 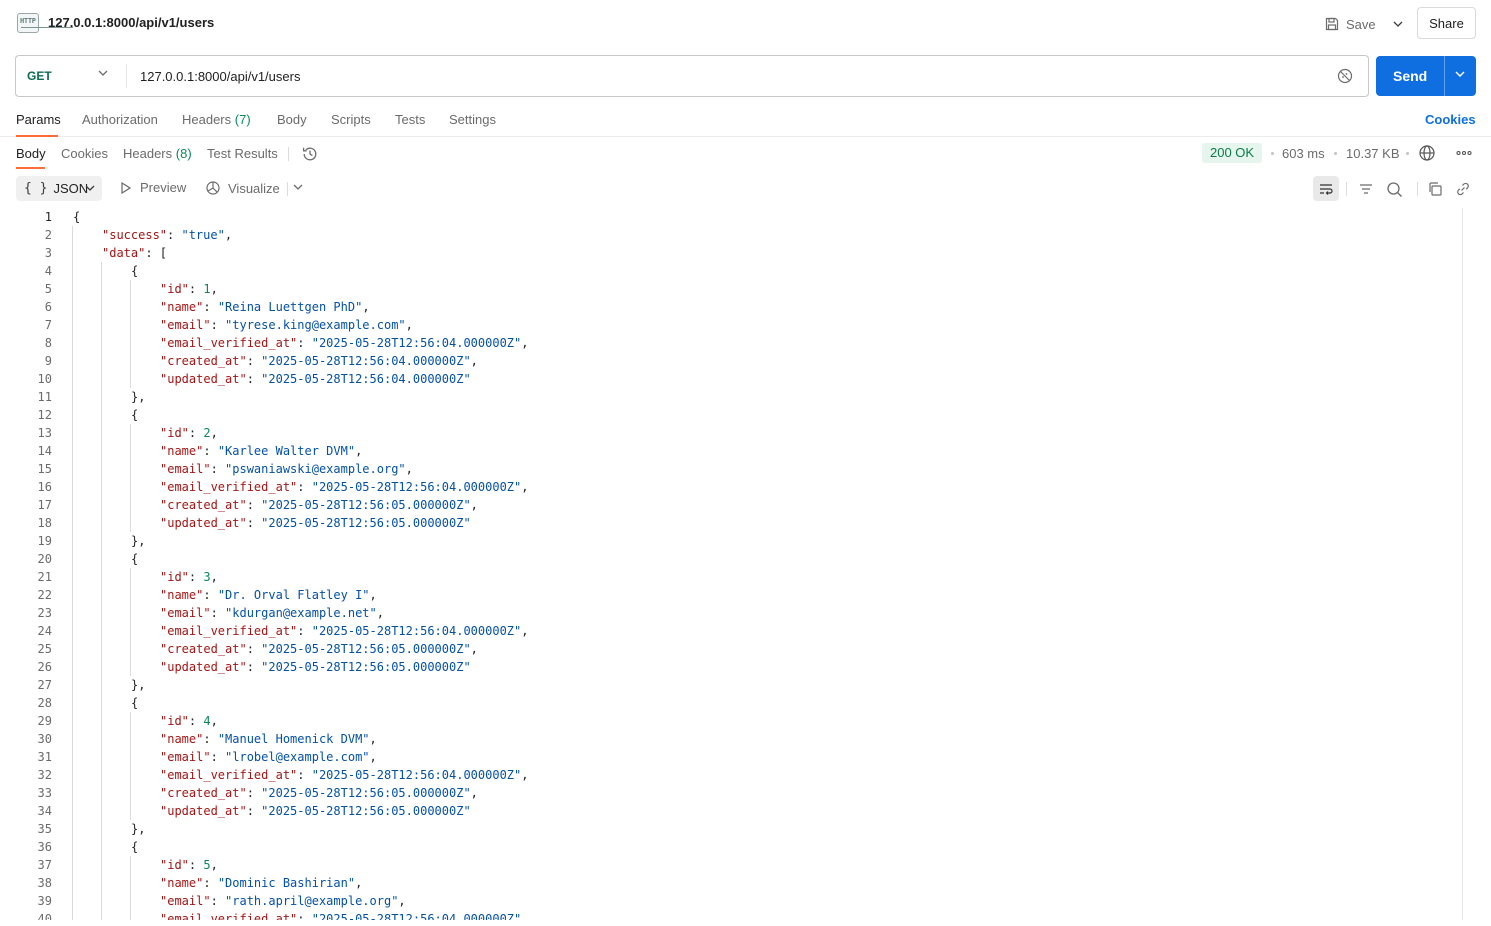 What do you see at coordinates (265, 307) in the screenshot?
I see `code-text: "name": "Reina Luettgen PhD",` at bounding box center [265, 307].